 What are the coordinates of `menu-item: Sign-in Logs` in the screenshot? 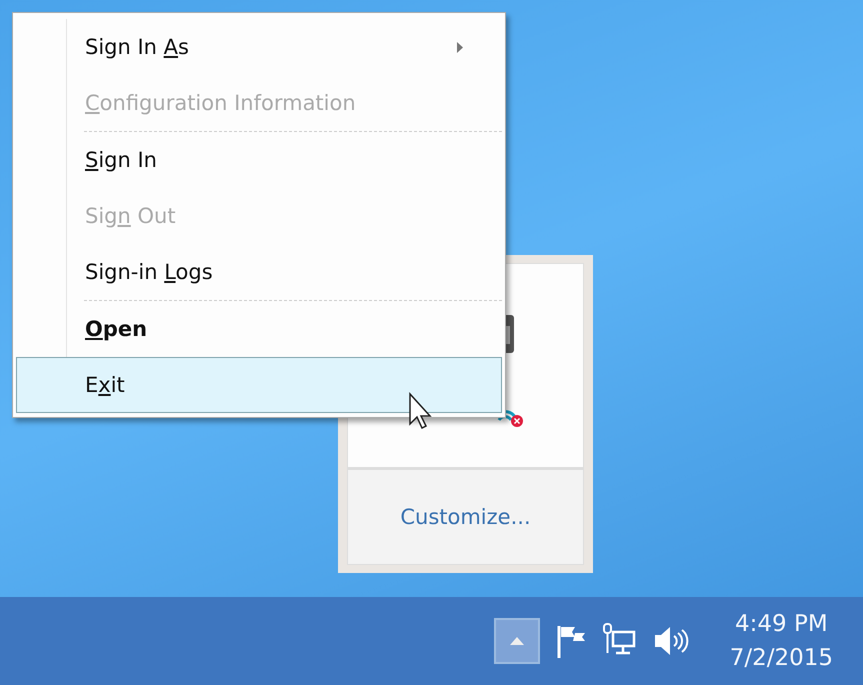 It's located at (259, 272).